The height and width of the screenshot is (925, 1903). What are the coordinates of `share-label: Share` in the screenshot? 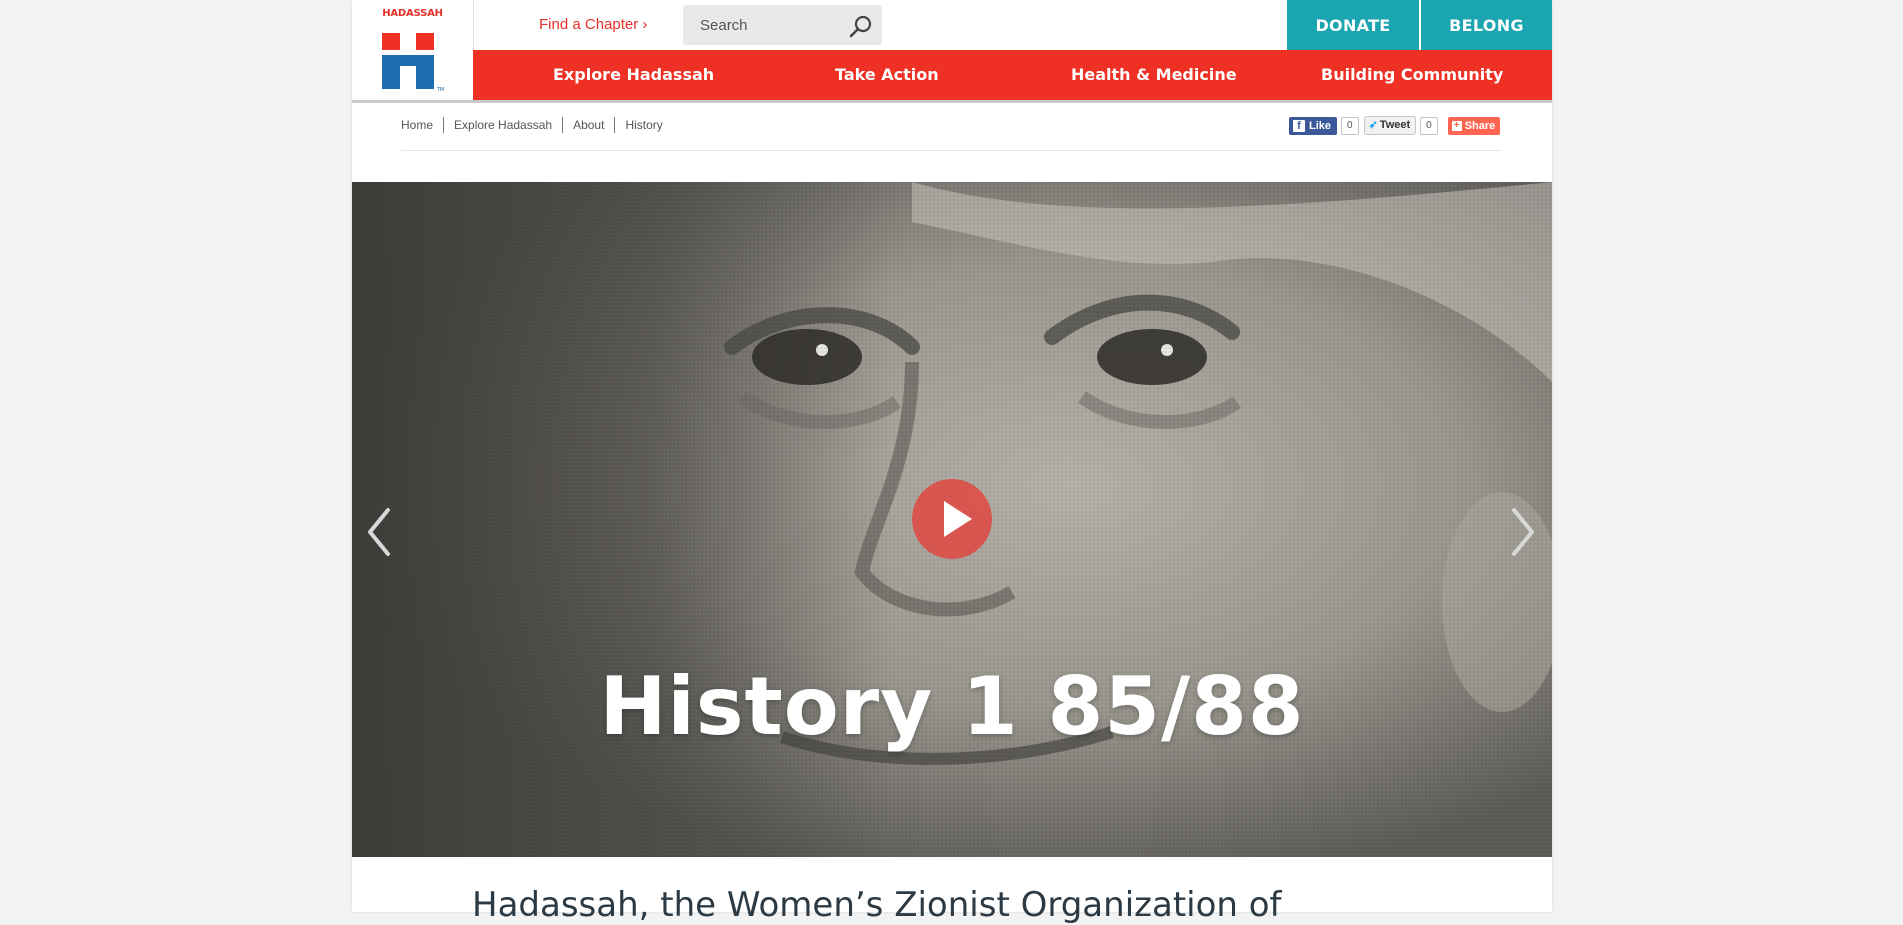 It's located at (1480, 125).